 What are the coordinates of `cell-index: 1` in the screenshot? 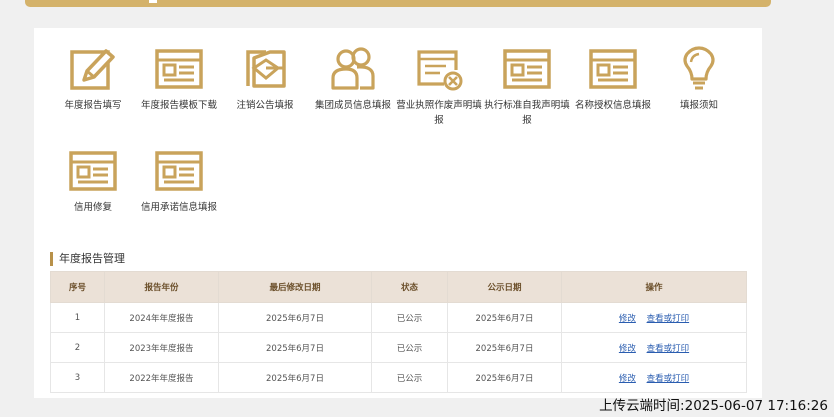 It's located at (77, 317).